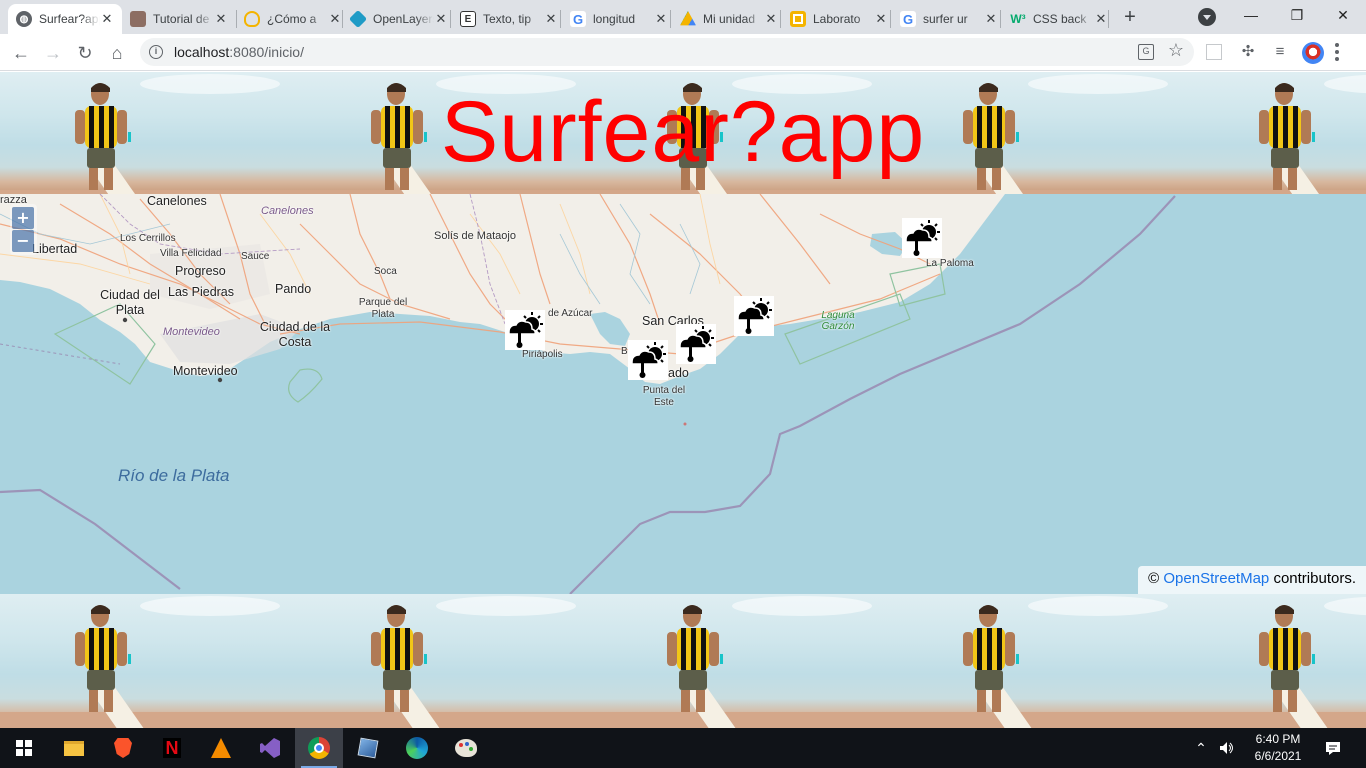  I want to click on zoom-out-button: −, so click(23, 241).